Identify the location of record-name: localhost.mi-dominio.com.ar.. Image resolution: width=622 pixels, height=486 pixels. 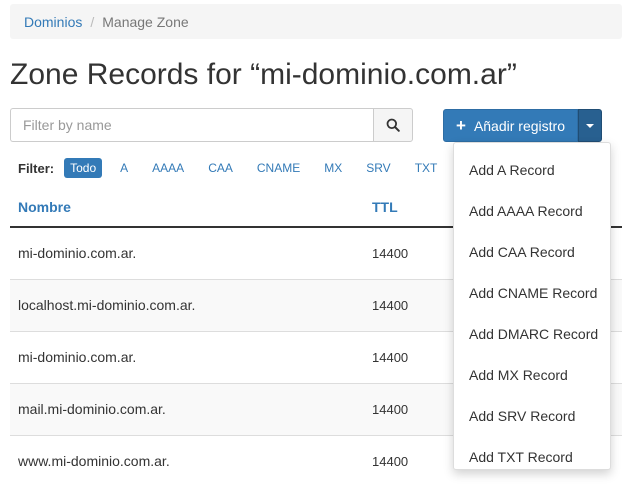
(185, 304).